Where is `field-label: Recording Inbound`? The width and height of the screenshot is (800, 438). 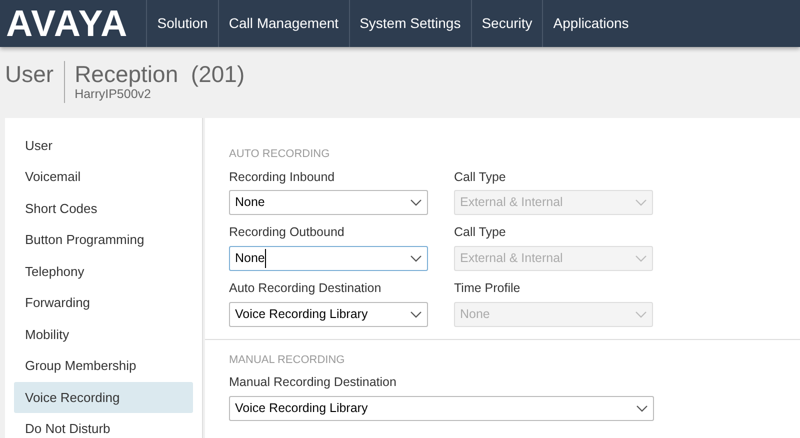
field-label: Recording Inbound is located at coordinates (282, 177).